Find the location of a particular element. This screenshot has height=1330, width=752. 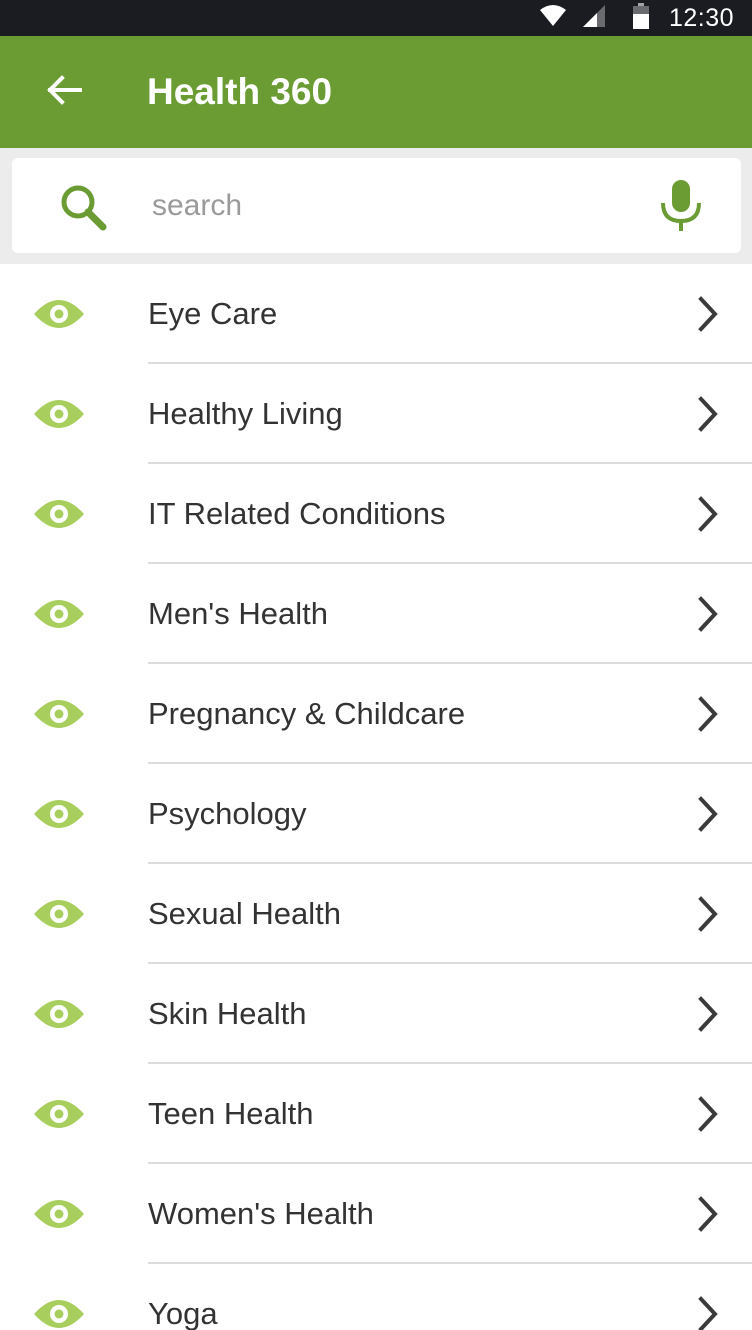

page-title: Health 360 is located at coordinates (240, 91).